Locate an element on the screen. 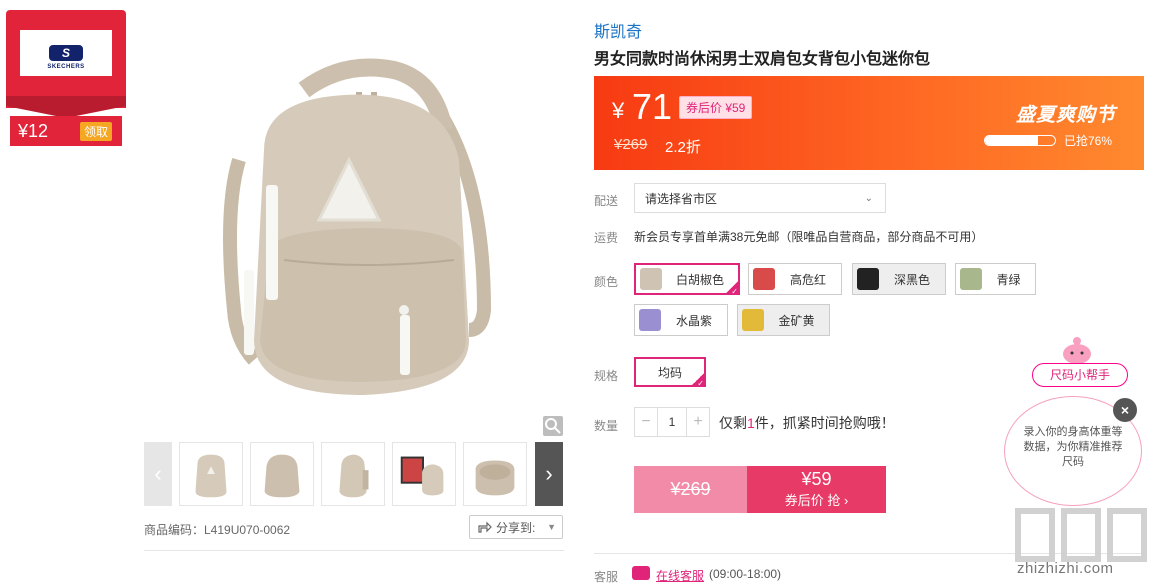  delivery-label: 配送 is located at coordinates (606, 201).